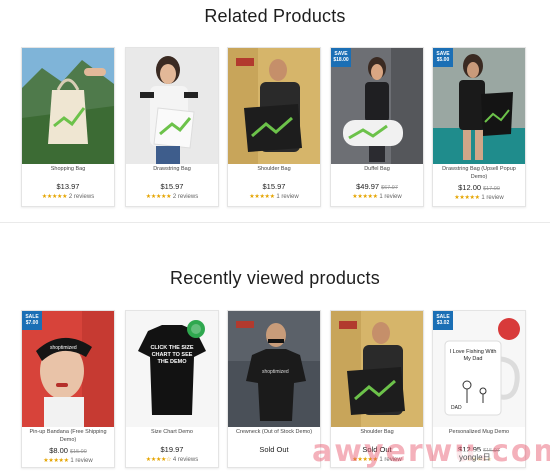 The width and height of the screenshot is (550, 476). What do you see at coordinates (68, 186) in the screenshot?
I see `product-price: $13.97` at bounding box center [68, 186].